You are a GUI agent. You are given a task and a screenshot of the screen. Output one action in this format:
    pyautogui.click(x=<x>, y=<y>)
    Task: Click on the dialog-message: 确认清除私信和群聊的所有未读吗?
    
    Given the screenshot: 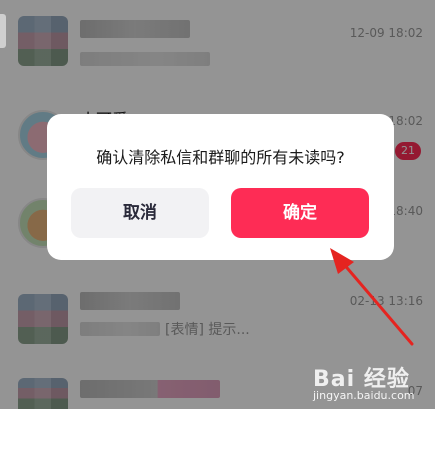 What is the action you would take?
    pyautogui.click(x=220, y=157)
    